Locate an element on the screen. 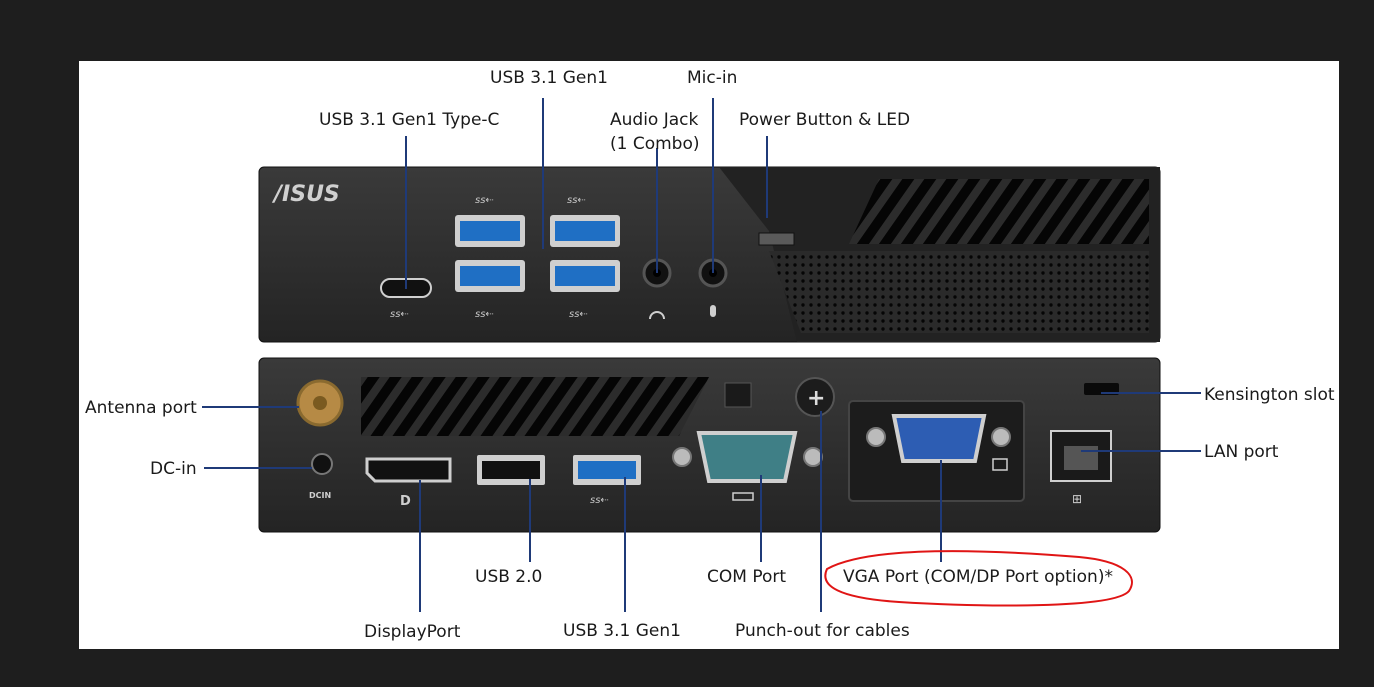 Image resolution: width=1374 pixels, height=687 pixels. front-mesh-vent is located at coordinates (959, 292).